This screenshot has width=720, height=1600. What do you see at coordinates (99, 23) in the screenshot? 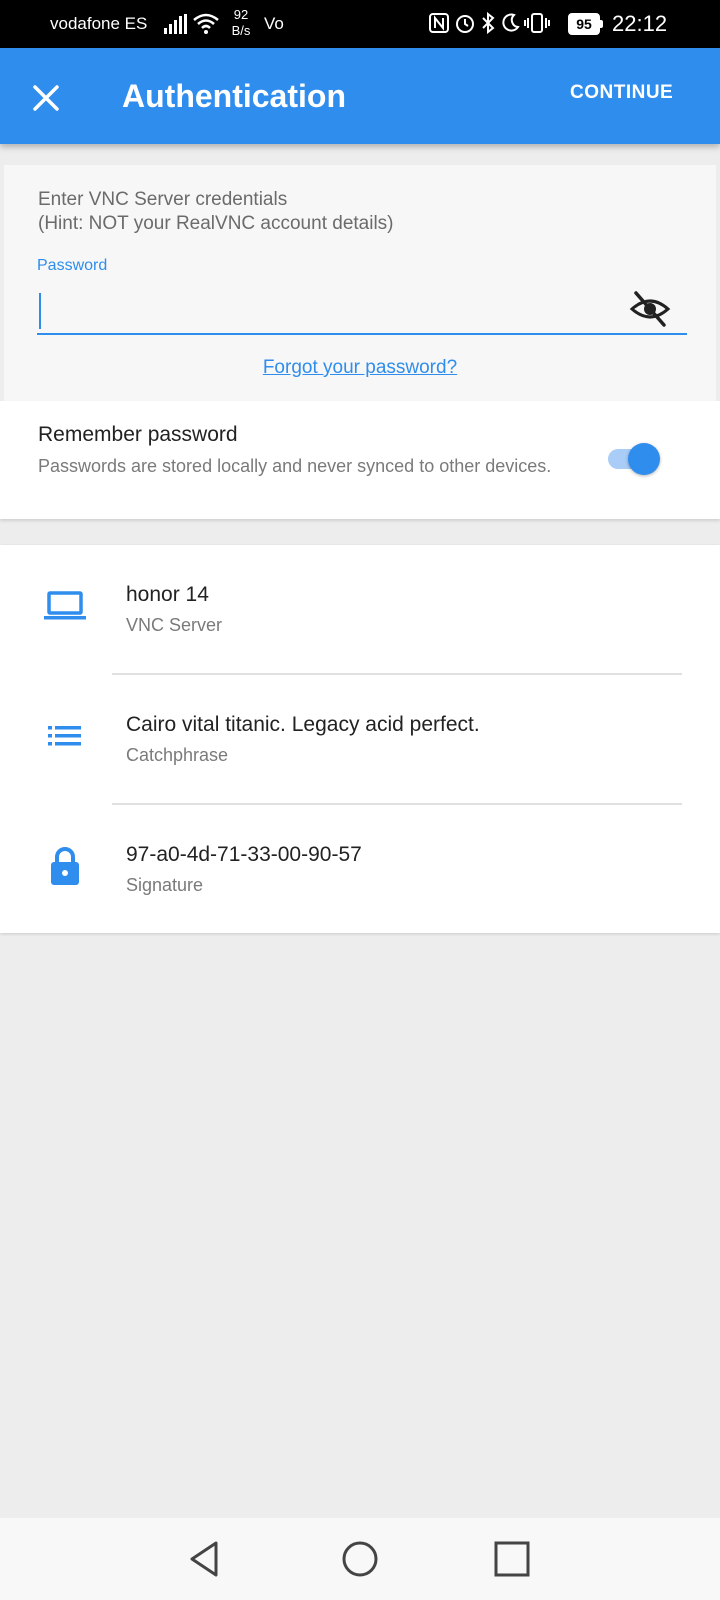
I see `carrier-label: vodafone ES` at bounding box center [99, 23].